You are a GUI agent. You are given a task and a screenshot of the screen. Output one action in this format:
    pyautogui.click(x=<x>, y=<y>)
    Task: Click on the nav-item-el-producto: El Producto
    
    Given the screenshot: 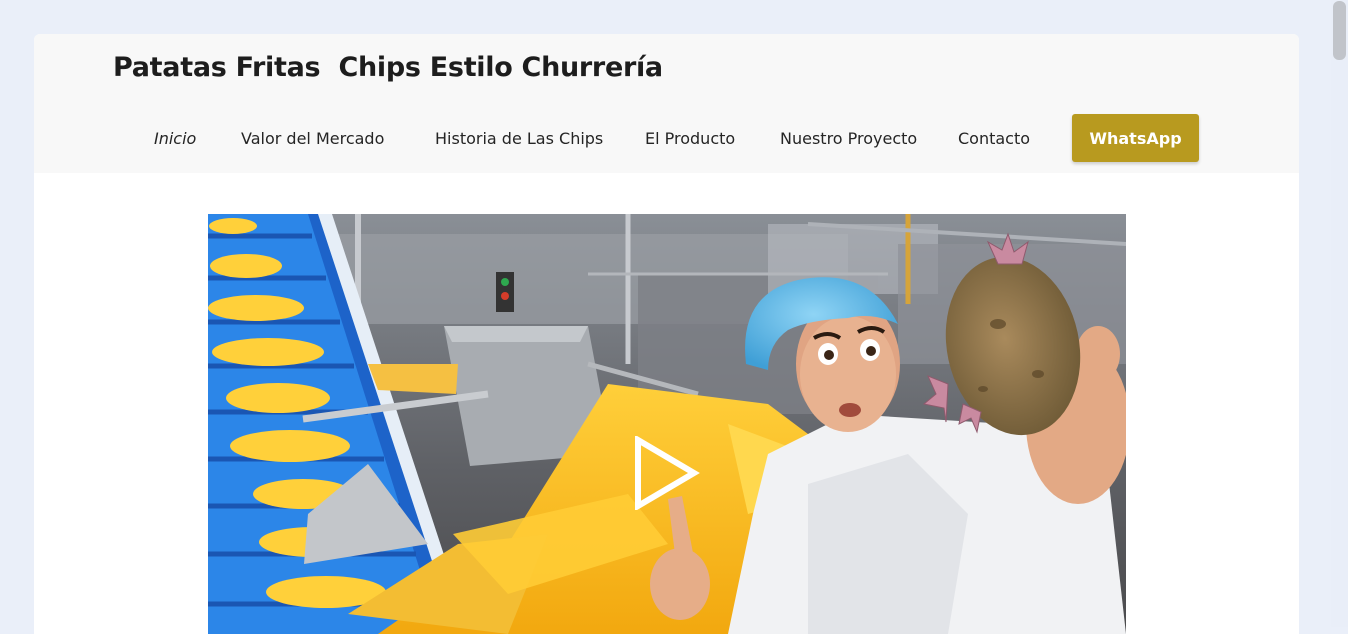 What is the action you would take?
    pyautogui.click(x=690, y=138)
    